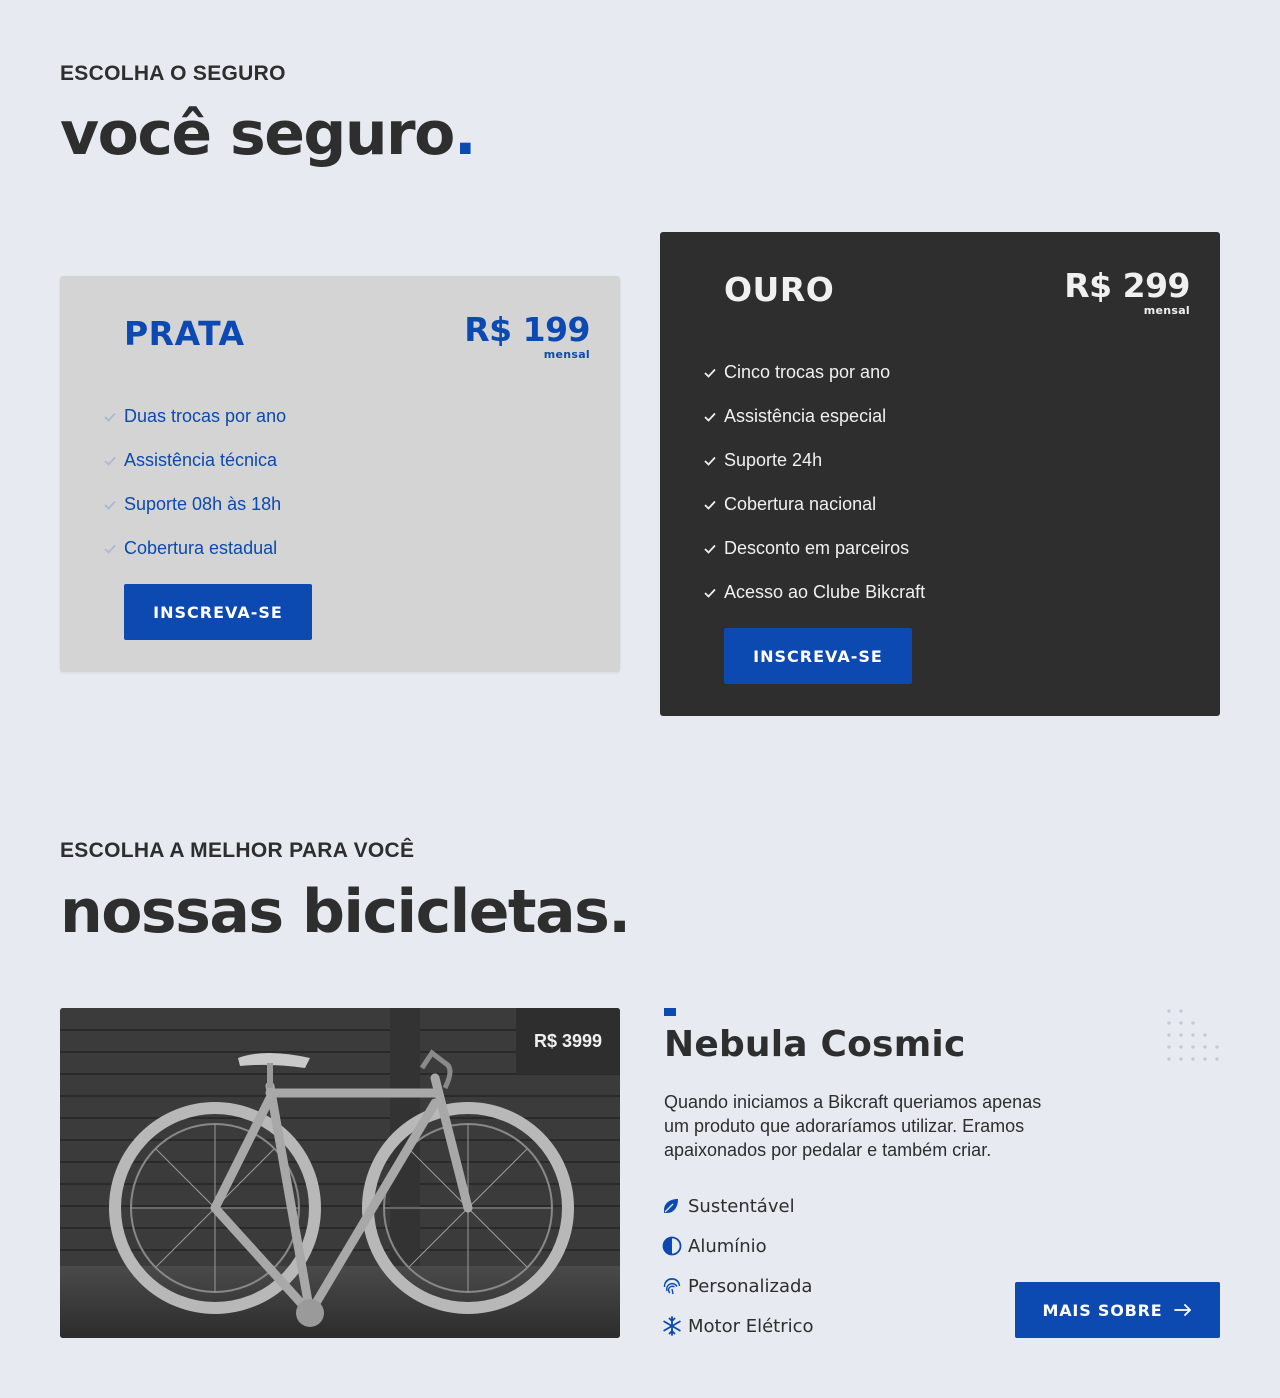 This screenshot has height=1398, width=1280. Describe the element at coordinates (675, 1286) in the screenshot. I see `fingerprint-icon` at that location.